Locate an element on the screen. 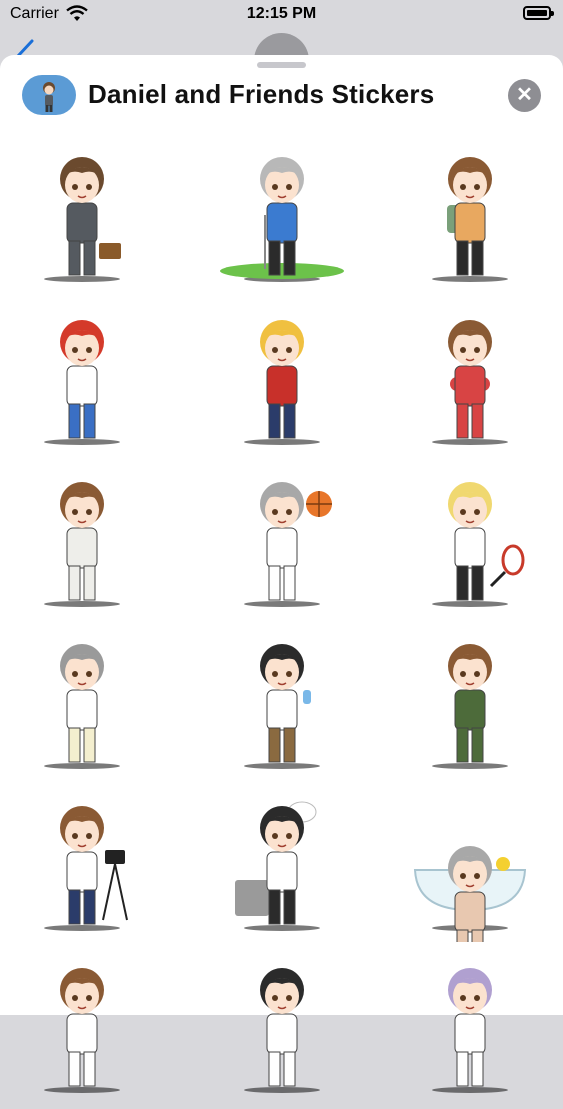 Image resolution: width=563 pixels, height=1109 pixels. businessman-sticker is located at coordinates (82, 218).